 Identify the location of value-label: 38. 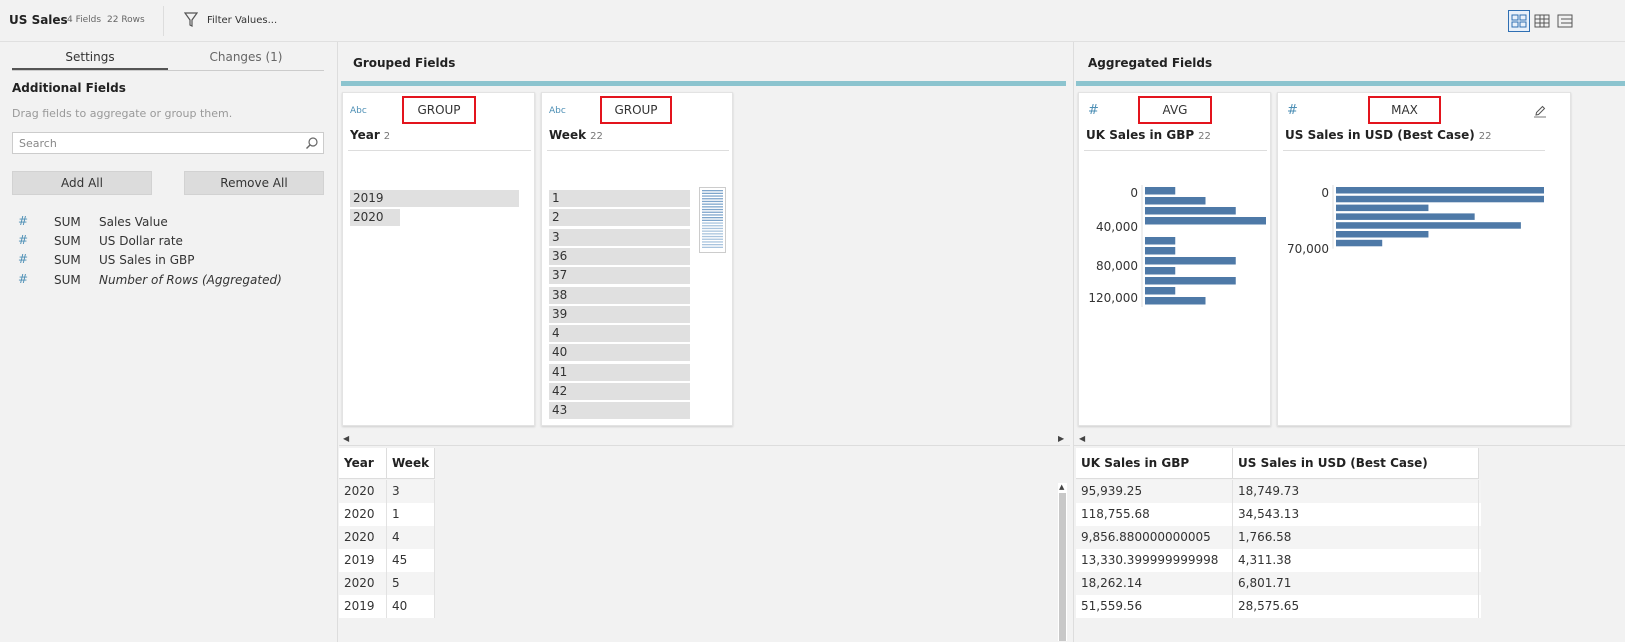
(560, 294).